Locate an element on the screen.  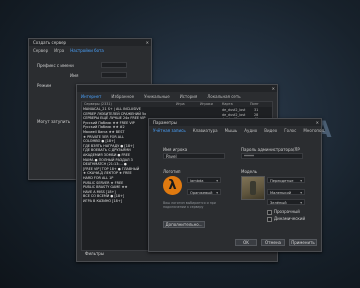
header-game: Игра is located at coordinates (188, 104).